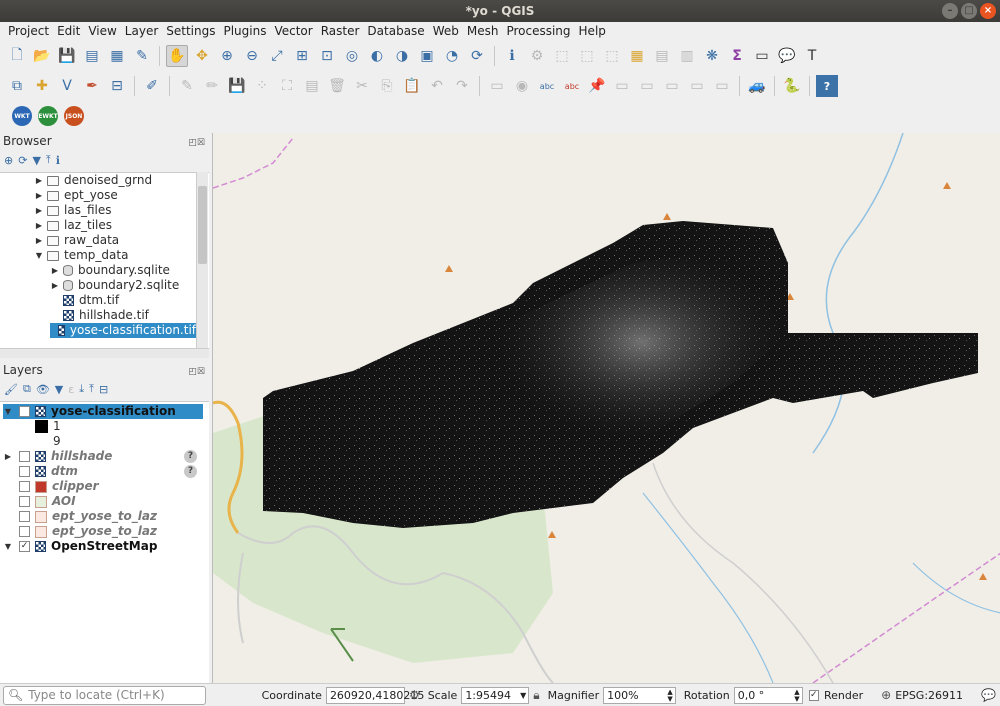 The width and height of the screenshot is (1000, 706). I want to click on collapse-all-layers-icon: ⤒, so click(91, 389).